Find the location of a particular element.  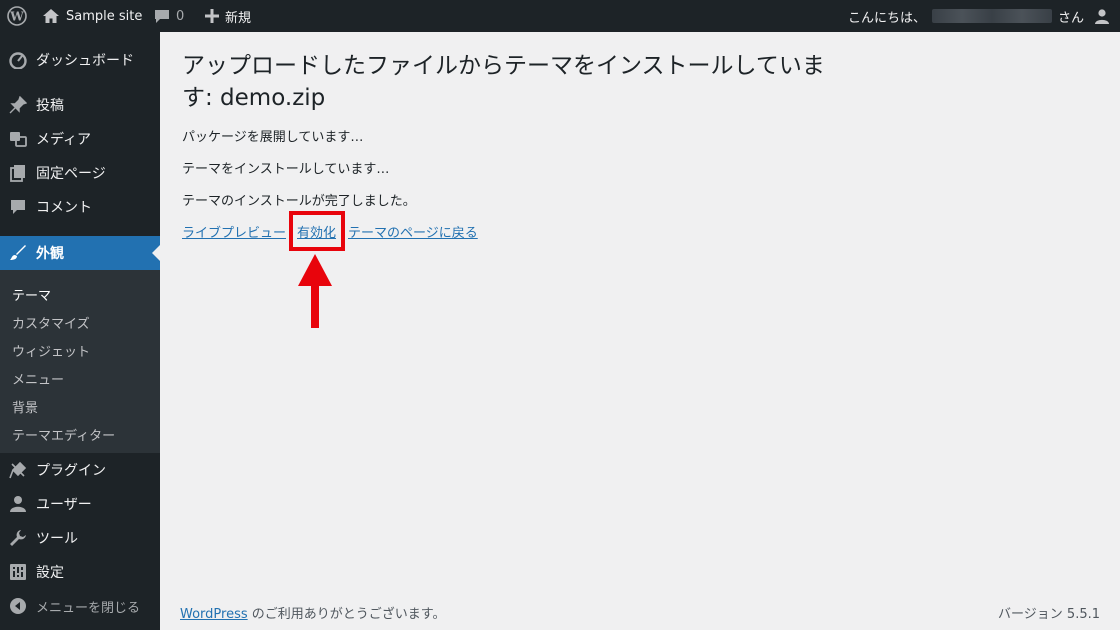

page-title: アップロードしたファイルからテーマをインストールしています: demo.zip is located at coordinates (503, 82).